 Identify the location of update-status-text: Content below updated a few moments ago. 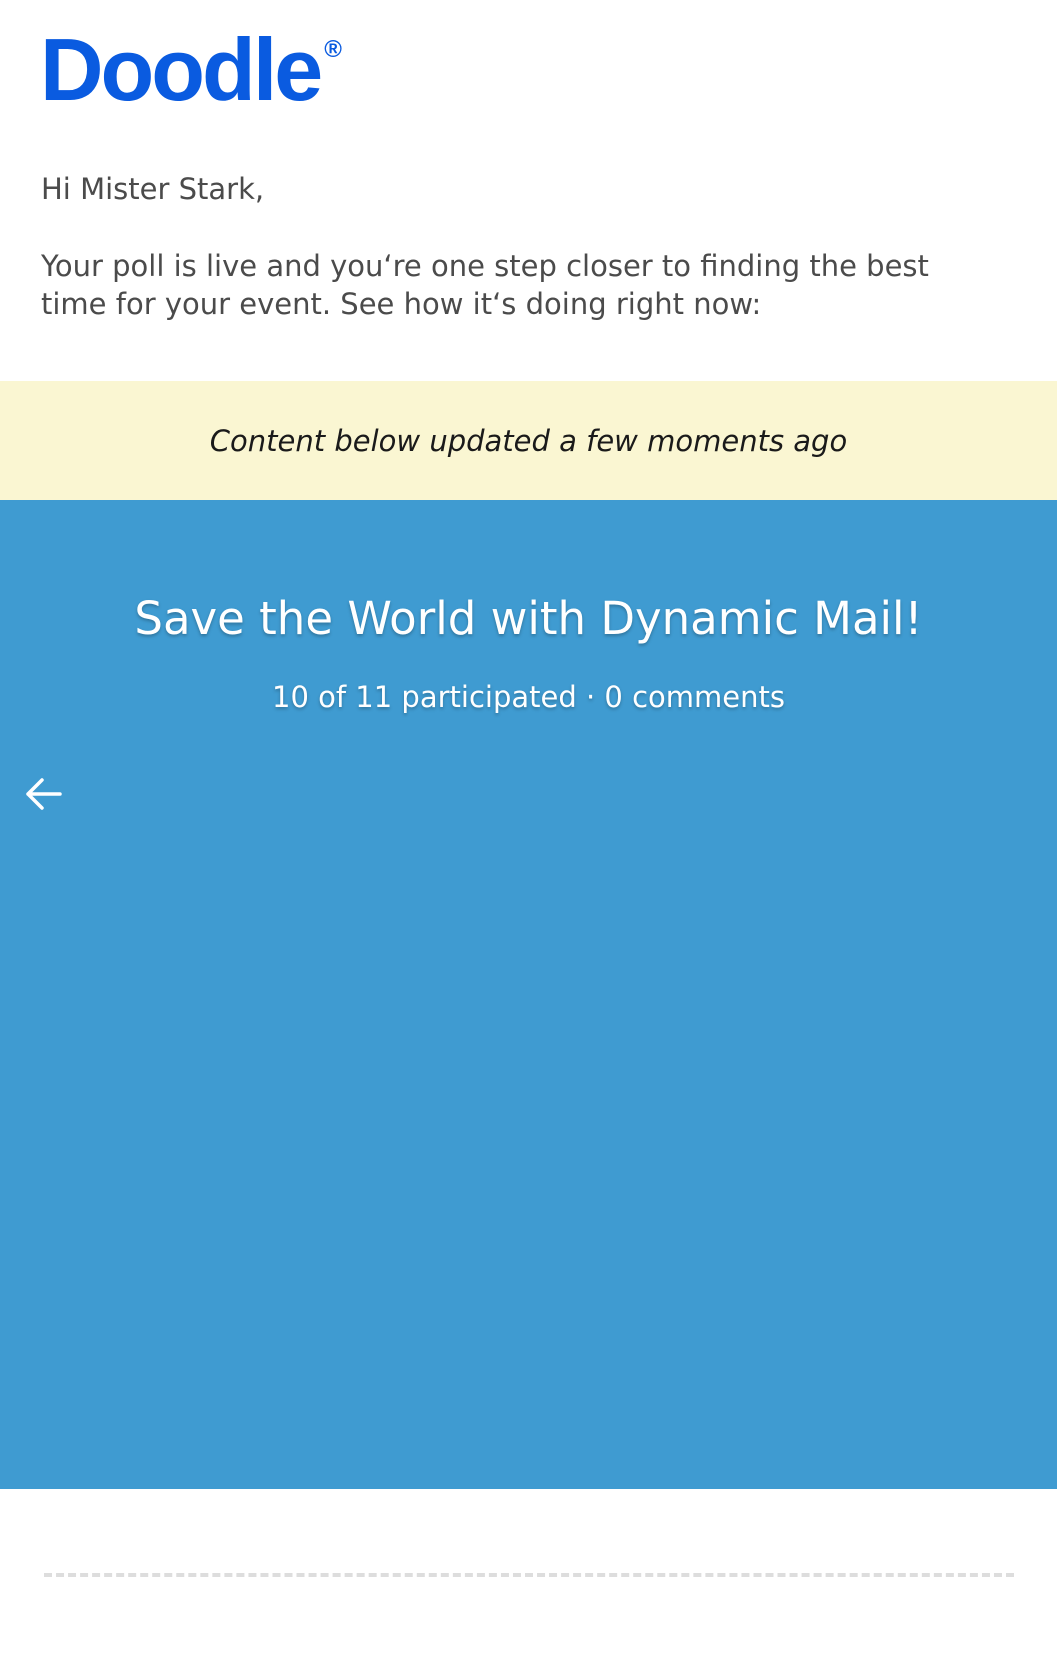
(528, 440).